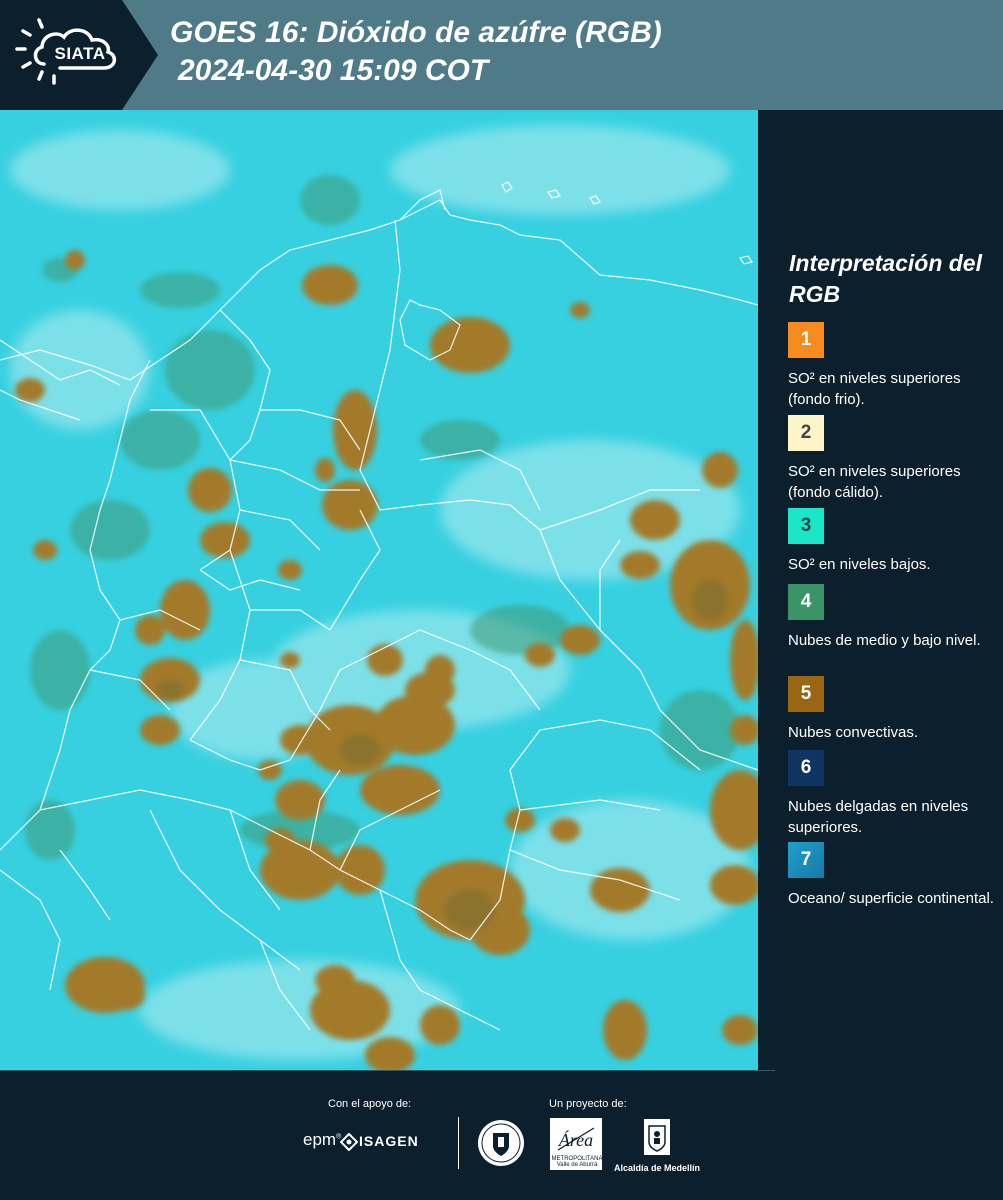 This screenshot has width=1003, height=1200. Describe the element at coordinates (893, 709) in the screenshot. I see `legend-item-5: 5 Nubes convectivas.` at that location.